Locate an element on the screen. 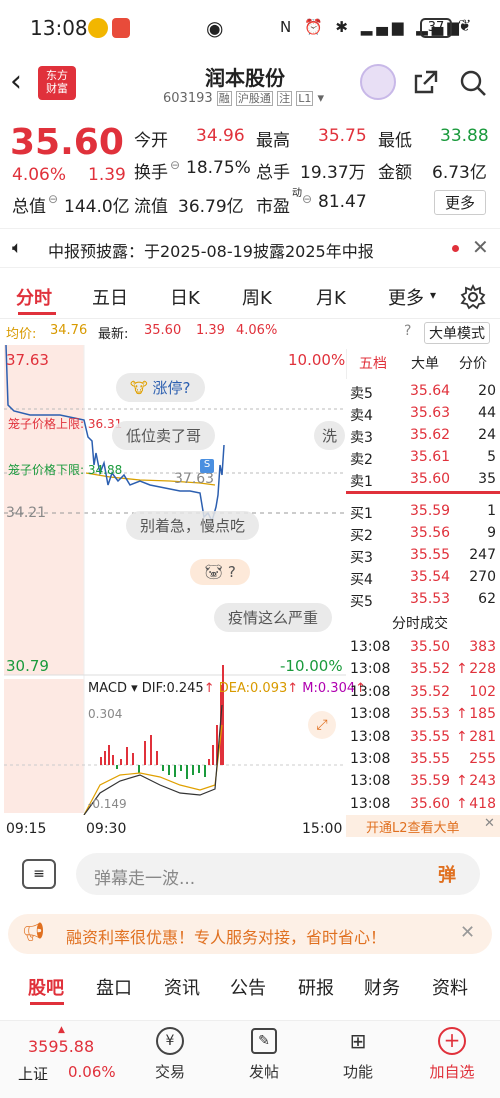  trade-price: 35.50 is located at coordinates (430, 647).